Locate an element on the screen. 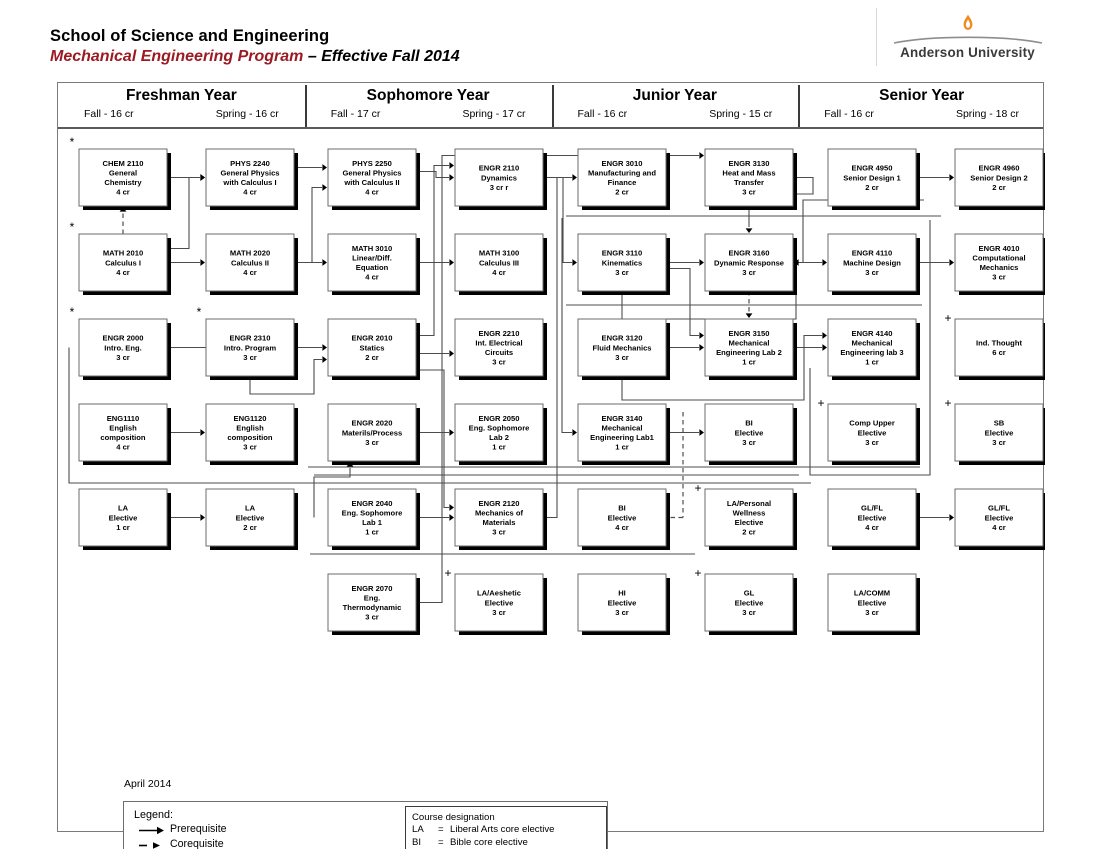 The width and height of the screenshot is (1099, 849). course-code: ENGR 2310 is located at coordinates (250, 338).